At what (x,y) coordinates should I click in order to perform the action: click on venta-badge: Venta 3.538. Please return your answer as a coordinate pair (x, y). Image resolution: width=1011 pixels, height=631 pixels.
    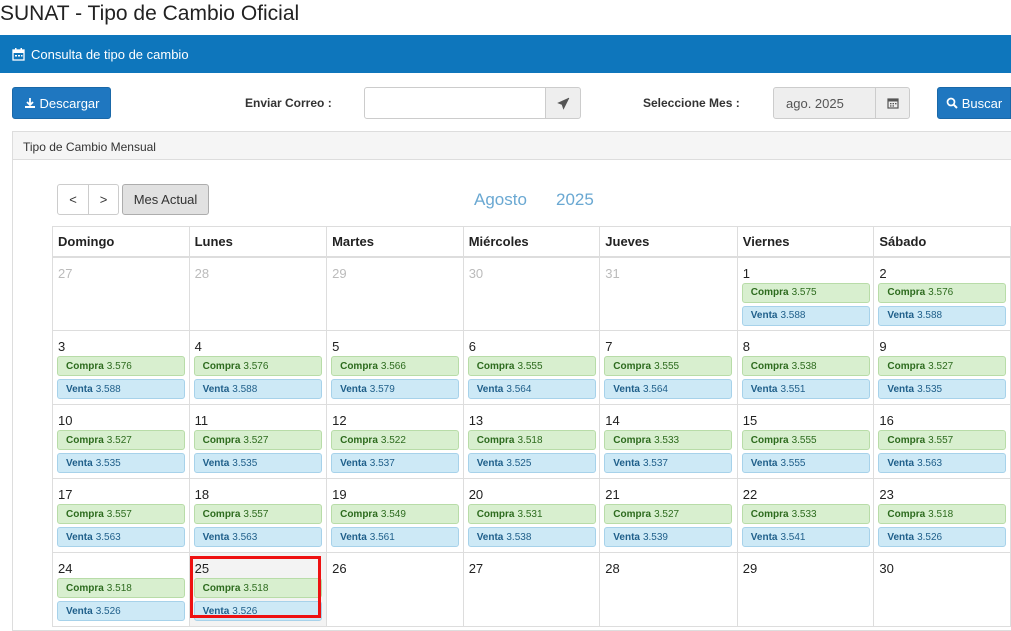
    Looking at the image, I should click on (531, 537).